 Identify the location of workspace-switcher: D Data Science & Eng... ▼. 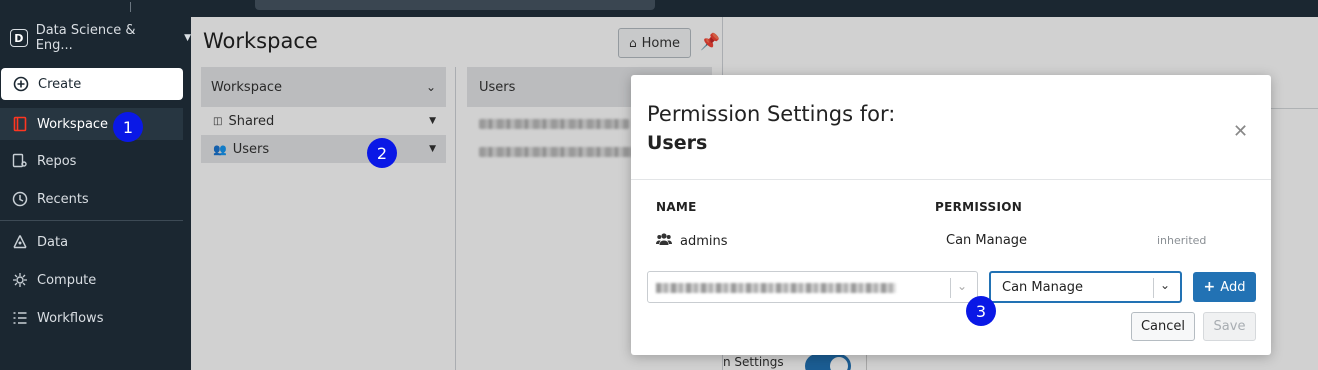
(100, 38).